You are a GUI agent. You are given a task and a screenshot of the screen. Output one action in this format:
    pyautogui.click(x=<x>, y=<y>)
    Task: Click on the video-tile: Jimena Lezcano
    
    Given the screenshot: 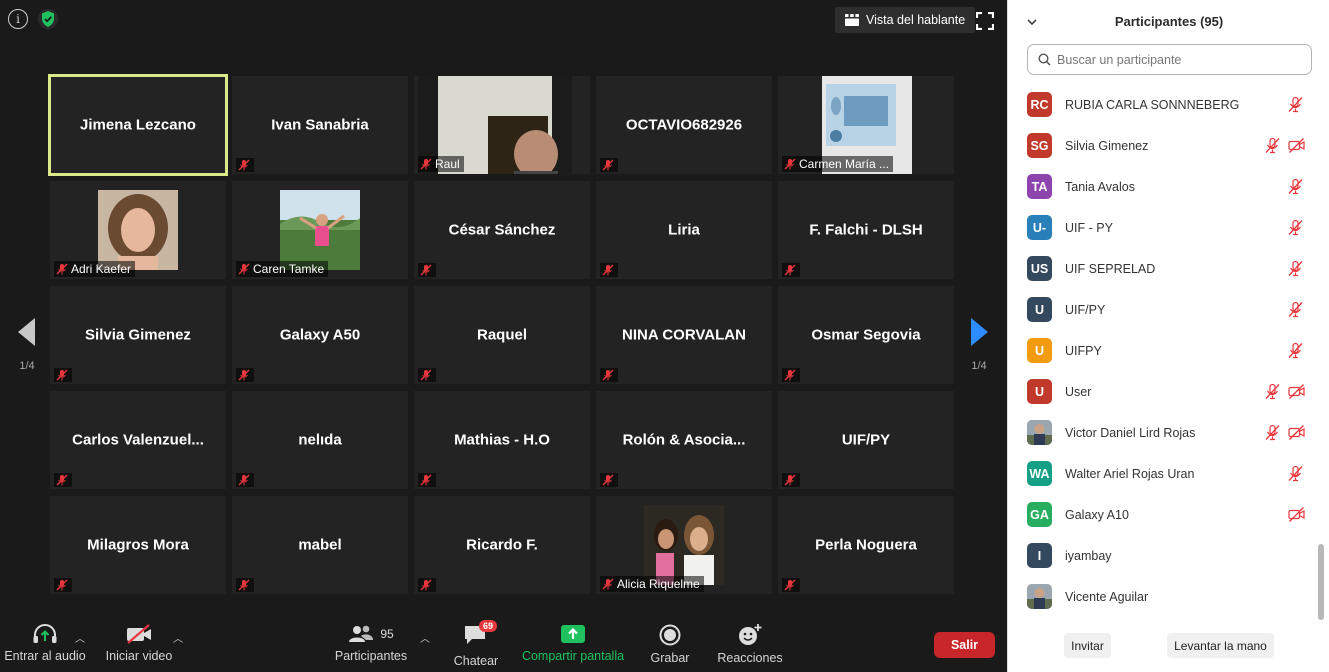 What is the action you would take?
    pyautogui.click(x=138, y=125)
    